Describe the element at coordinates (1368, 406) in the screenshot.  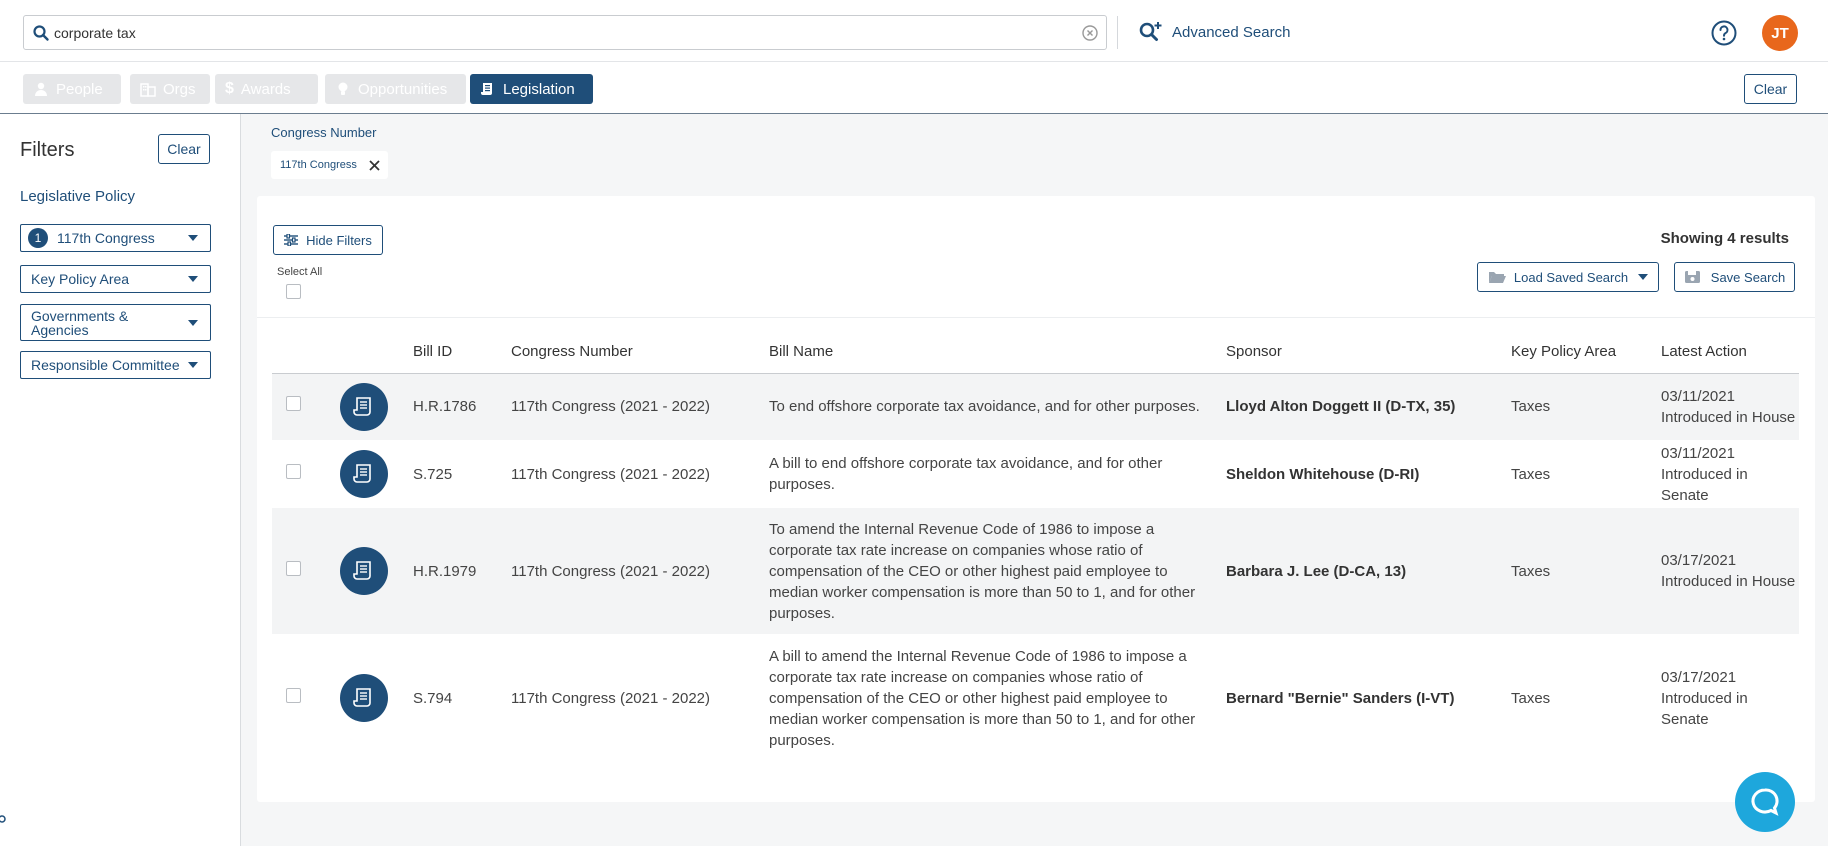
I see `sponsor: Lloyd Alton Doggett II (D-TX, 35)` at that location.